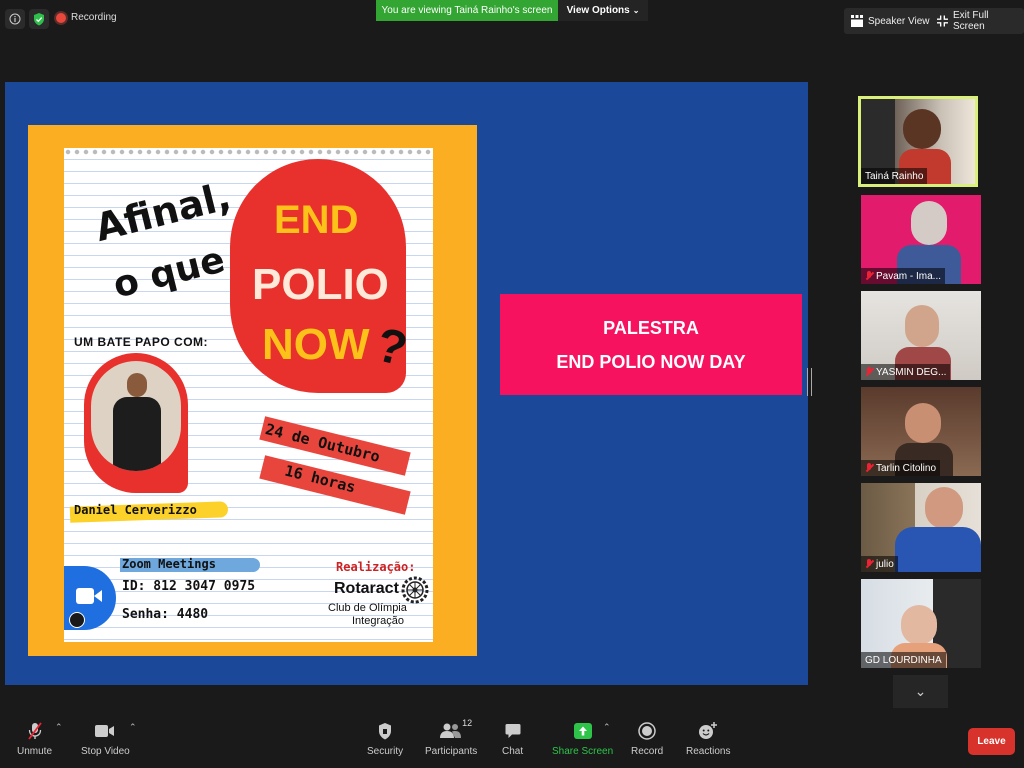 This screenshot has width=1024, height=768. Describe the element at coordinates (165, 614) in the screenshot. I see `poster-password: Senha: 4480` at that location.